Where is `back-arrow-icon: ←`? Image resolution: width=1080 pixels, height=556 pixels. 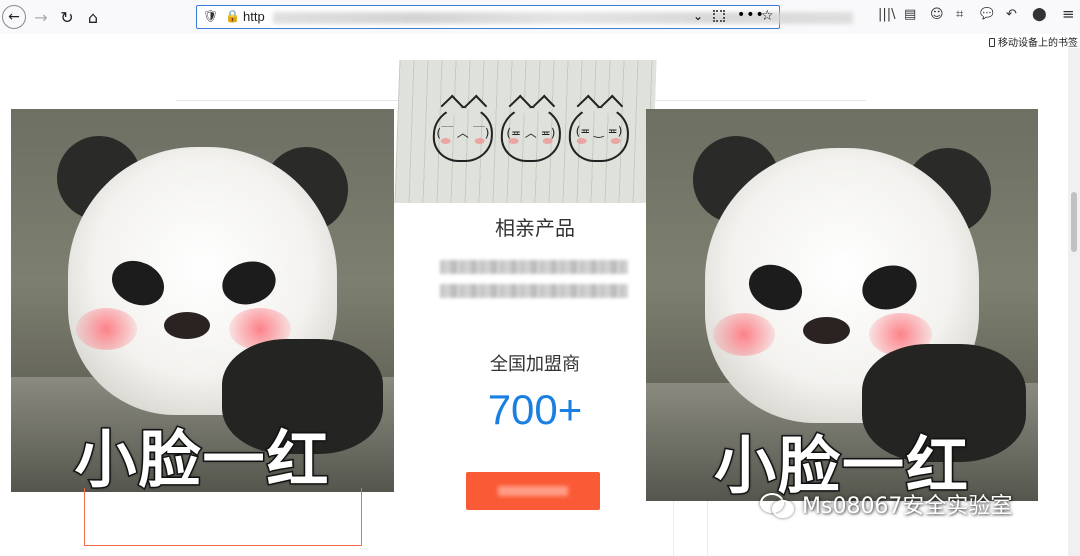
back-arrow-icon: ← is located at coordinates (14, 17).